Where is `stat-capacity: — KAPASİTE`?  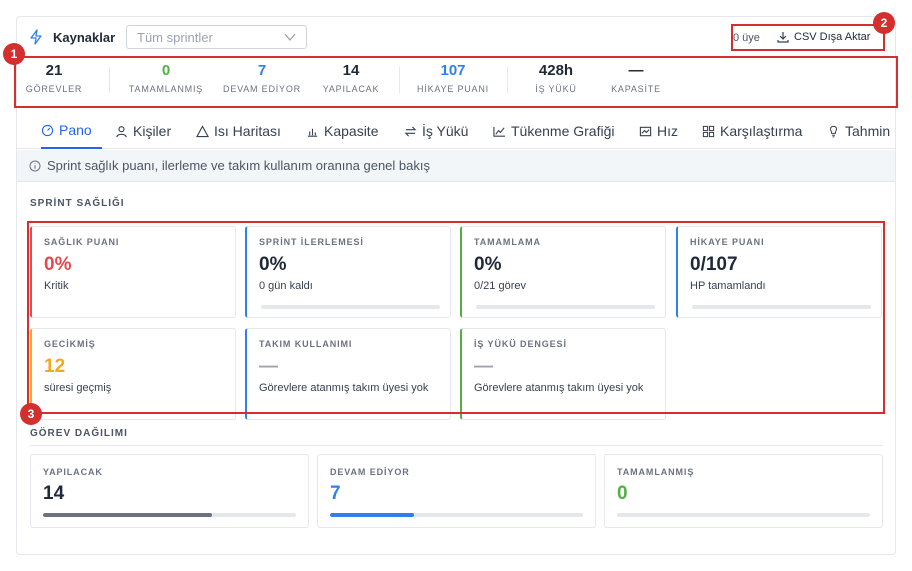 stat-capacity: — KAPASİTE is located at coordinates (636, 78).